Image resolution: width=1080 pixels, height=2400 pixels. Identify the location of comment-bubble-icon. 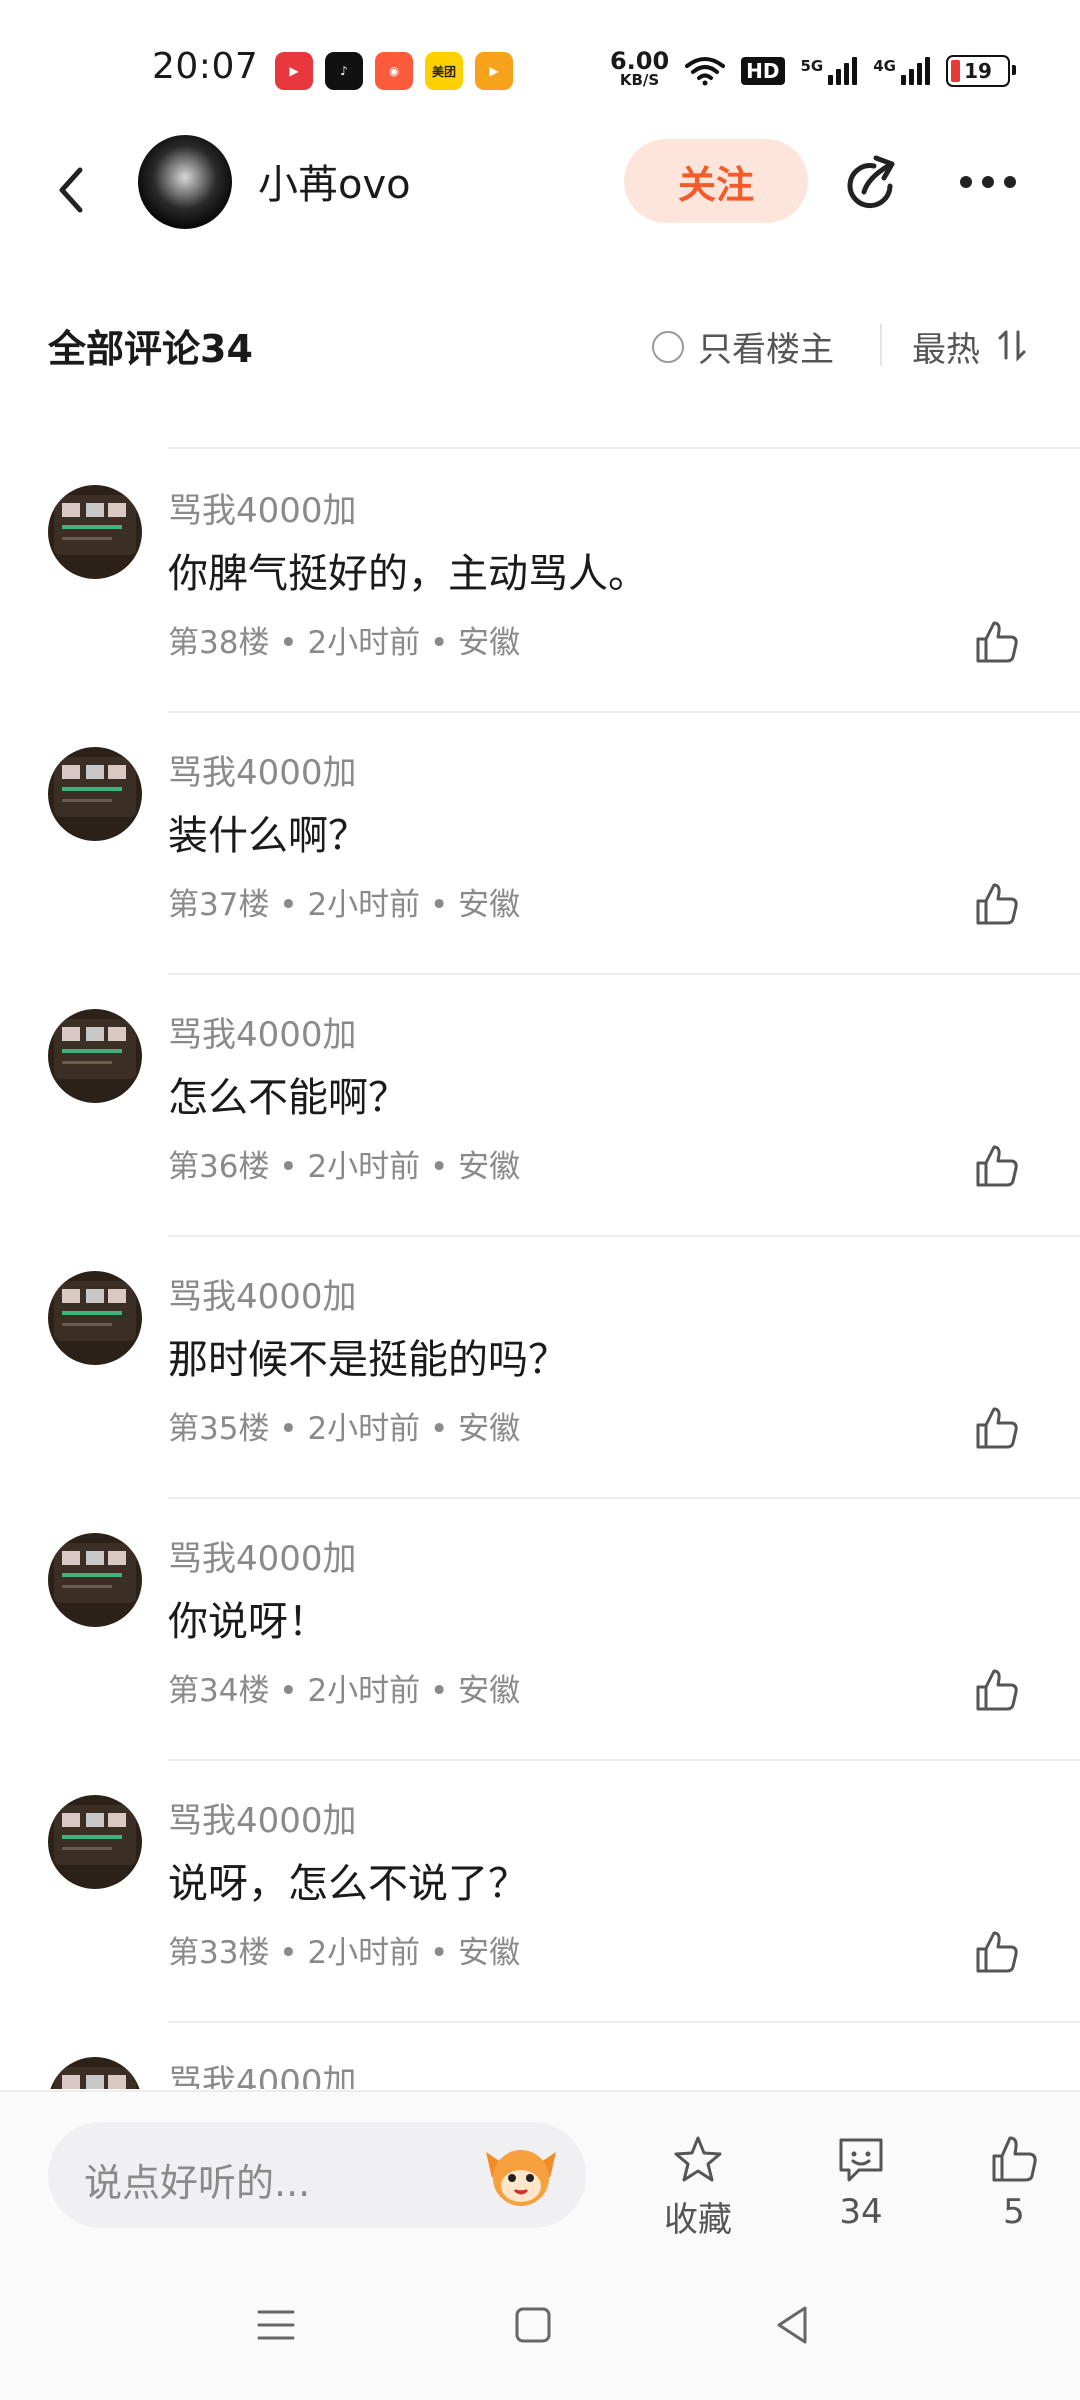
(861, 2160).